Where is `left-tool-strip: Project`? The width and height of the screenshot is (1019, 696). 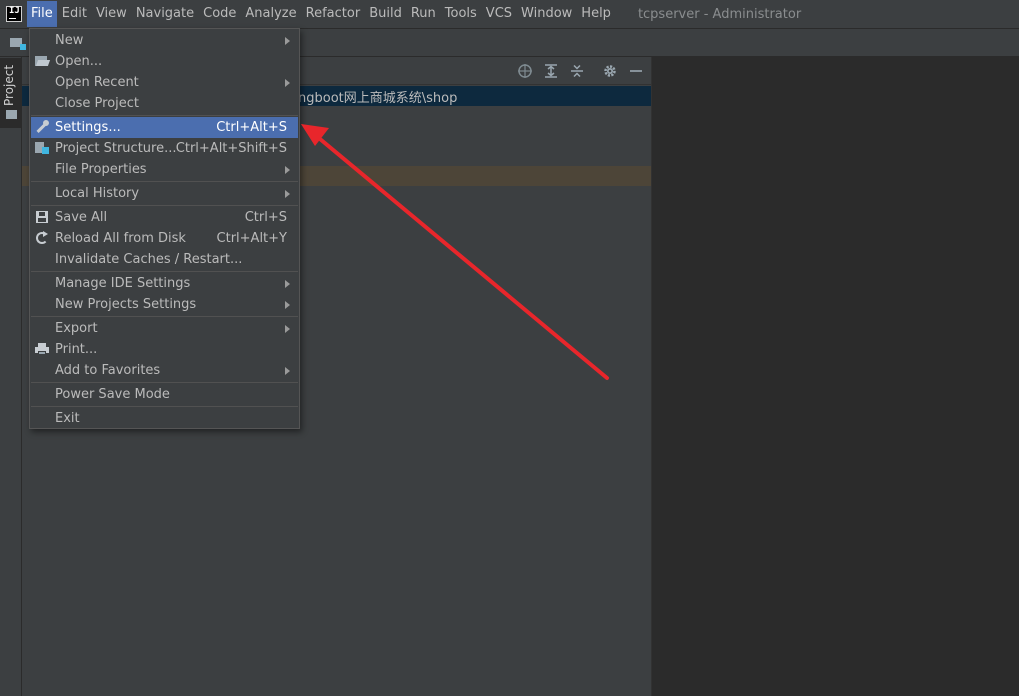 left-tool-strip: Project is located at coordinates (11, 376).